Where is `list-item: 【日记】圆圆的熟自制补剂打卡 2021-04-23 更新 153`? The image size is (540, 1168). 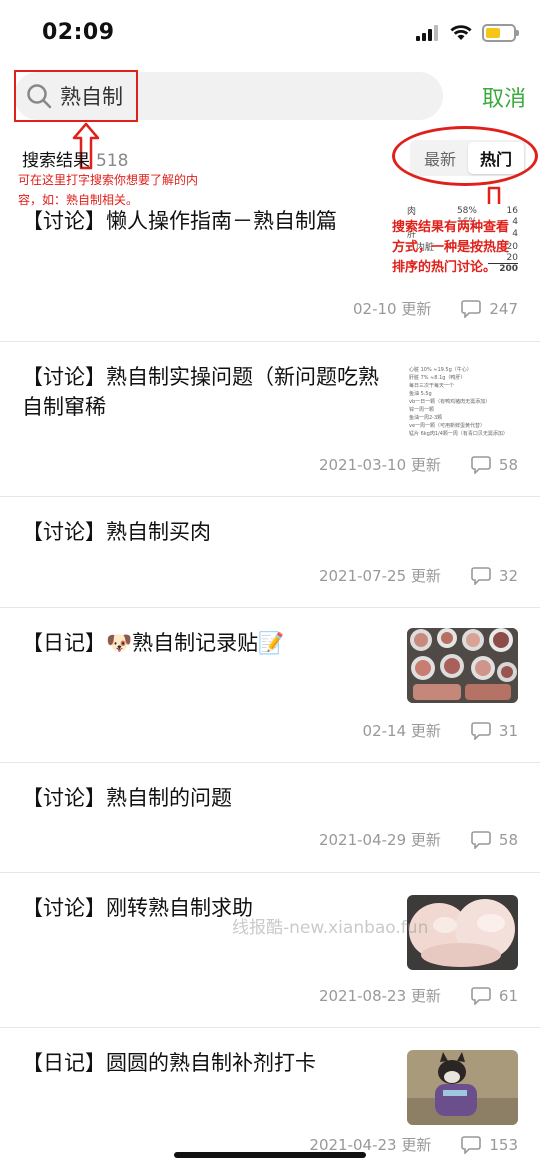 list-item: 【日记】圆圆的熟自制补剂打卡 2021-04-23 更新 153 is located at coordinates (270, 1098).